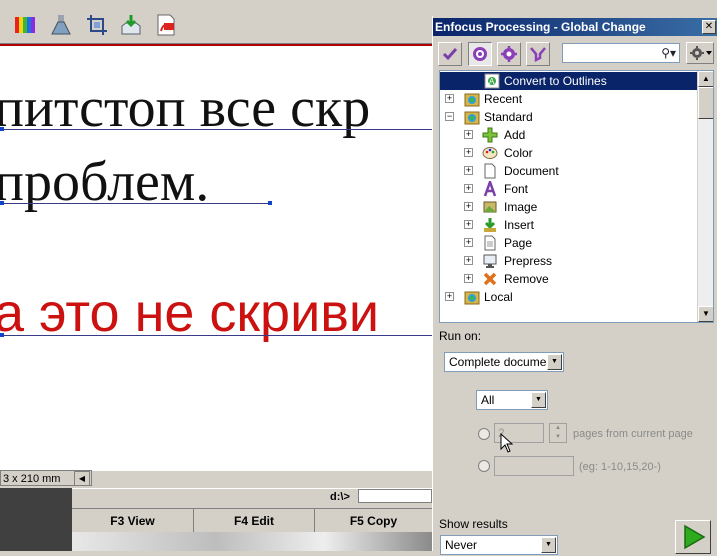 The width and height of the screenshot is (717, 556). Describe the element at coordinates (61, 25) in the screenshot. I see `flask-icon` at that location.